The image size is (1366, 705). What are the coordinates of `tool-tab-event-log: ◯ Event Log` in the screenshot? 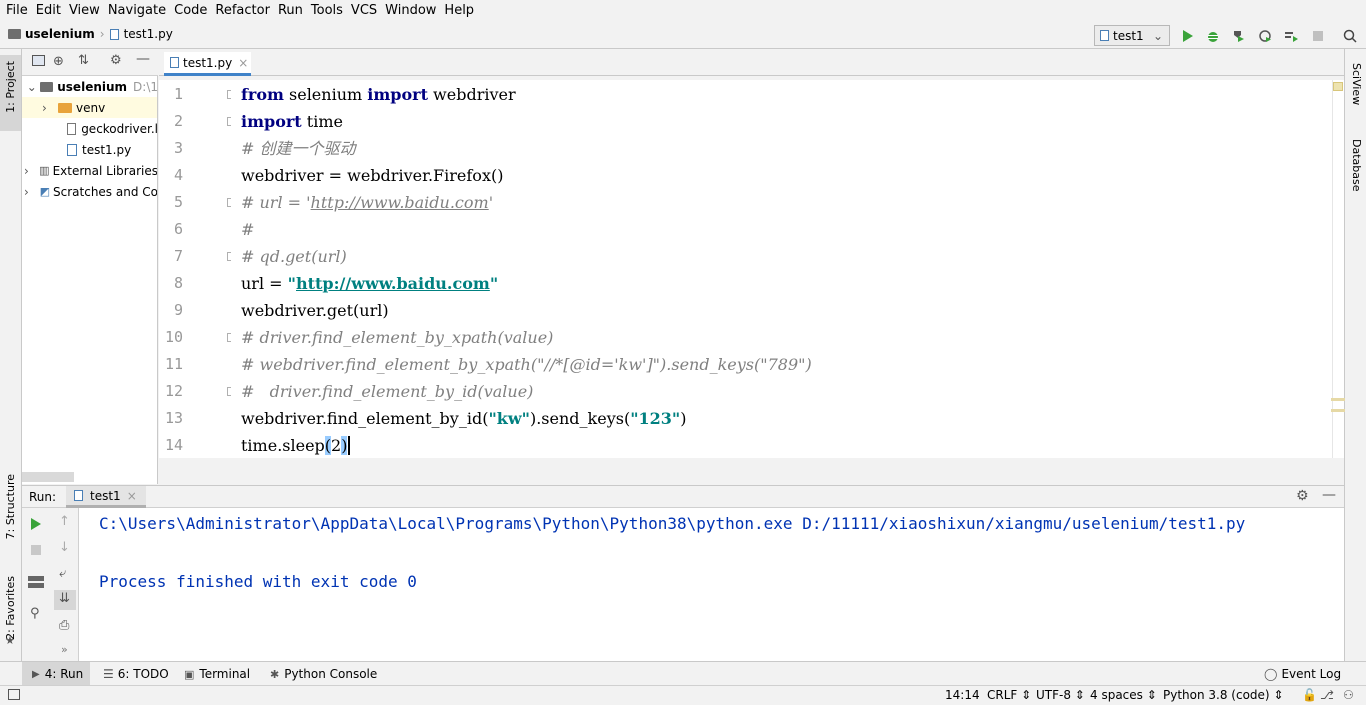 It's located at (1302, 674).